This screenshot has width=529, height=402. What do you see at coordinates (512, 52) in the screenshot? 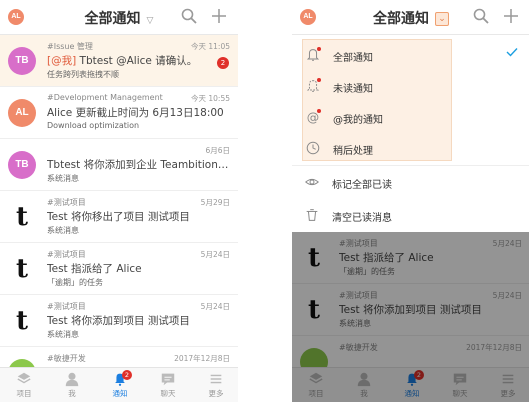
I see `check-icon` at bounding box center [512, 52].